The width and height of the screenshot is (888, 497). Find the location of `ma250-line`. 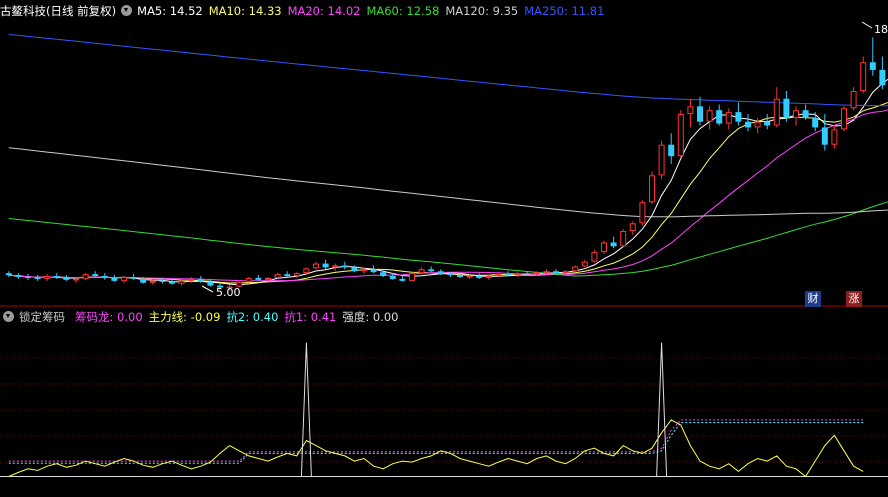

ma250-line is located at coordinates (448, 70).